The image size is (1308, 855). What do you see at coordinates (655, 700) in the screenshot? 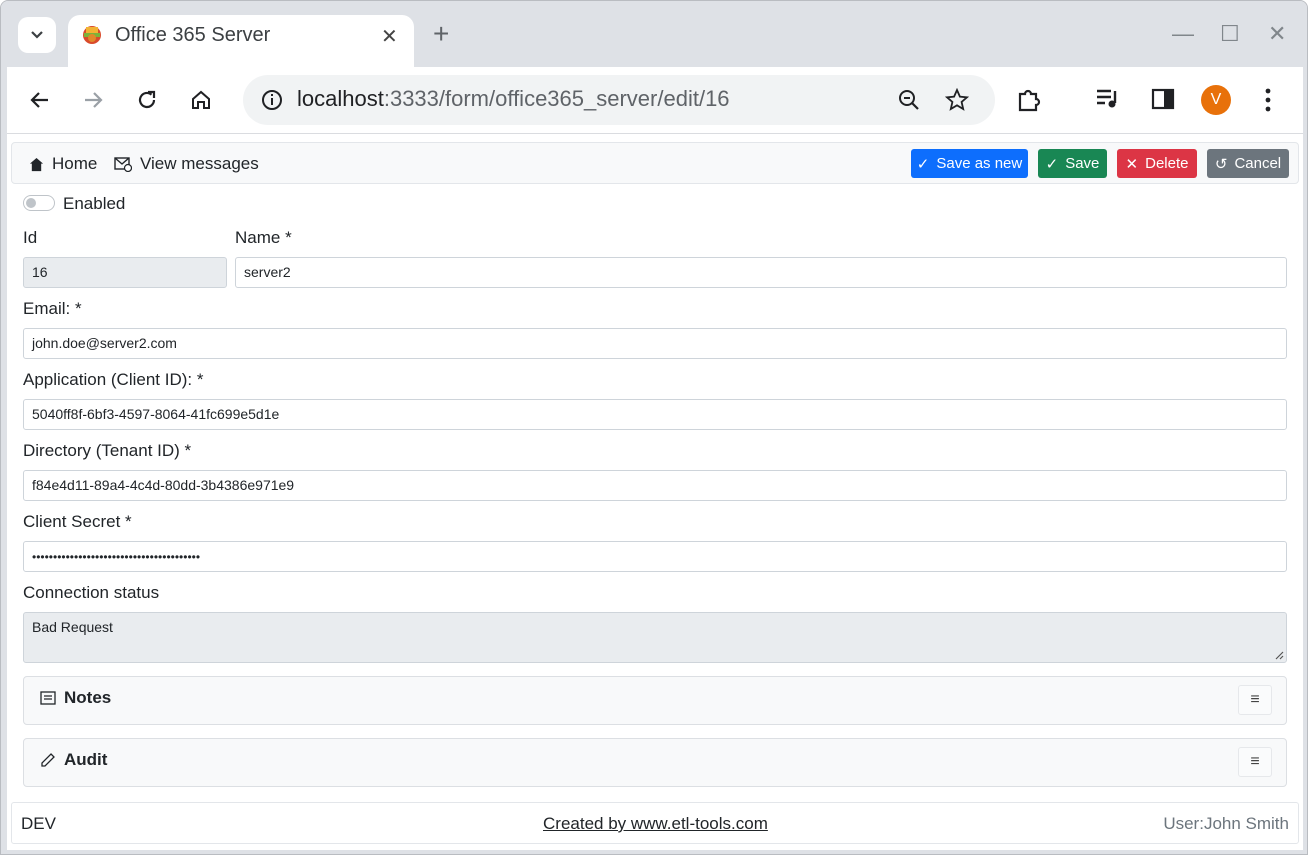
I see `notes-panel: Notes ≡` at bounding box center [655, 700].